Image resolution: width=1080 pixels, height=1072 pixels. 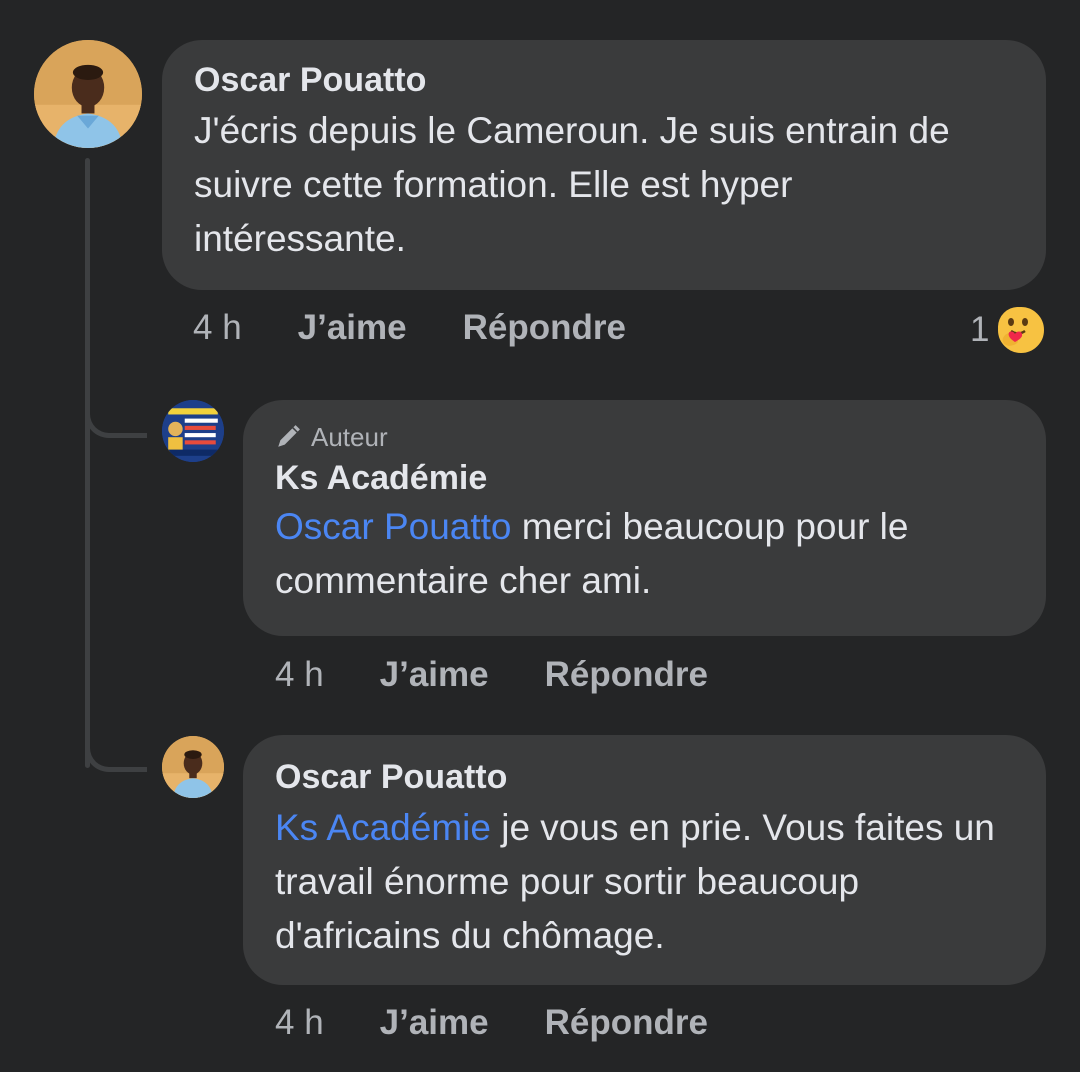 What do you see at coordinates (383, 827) in the screenshot?
I see `mention-link: Ks Académie` at bounding box center [383, 827].